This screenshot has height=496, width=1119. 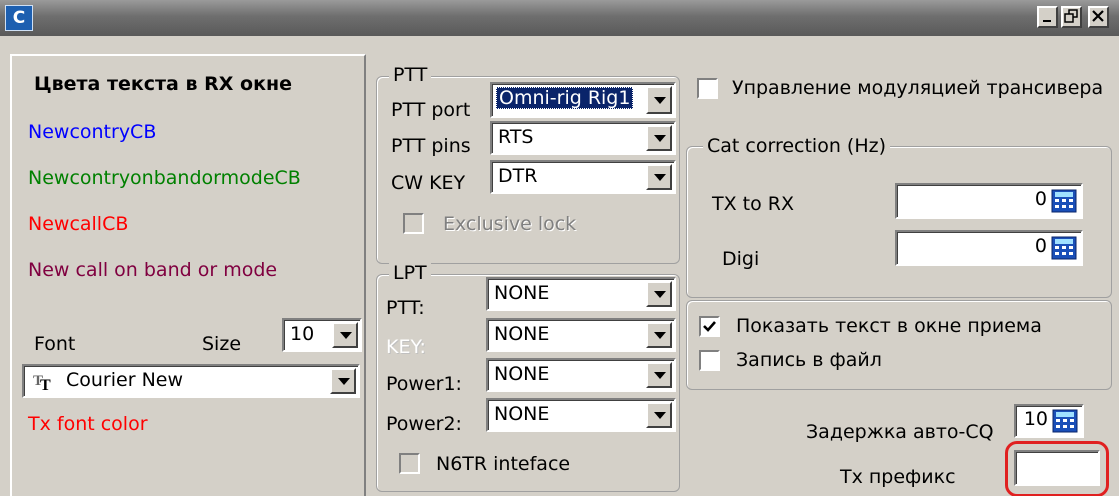 What do you see at coordinates (889, 326) in the screenshot?
I see `show-text-label: Показать текст в окне приема` at bounding box center [889, 326].